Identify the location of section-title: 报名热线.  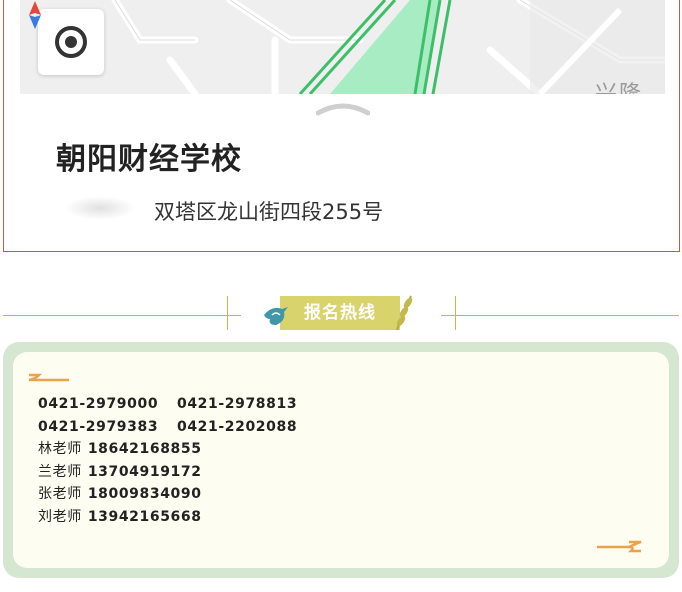
(340, 313).